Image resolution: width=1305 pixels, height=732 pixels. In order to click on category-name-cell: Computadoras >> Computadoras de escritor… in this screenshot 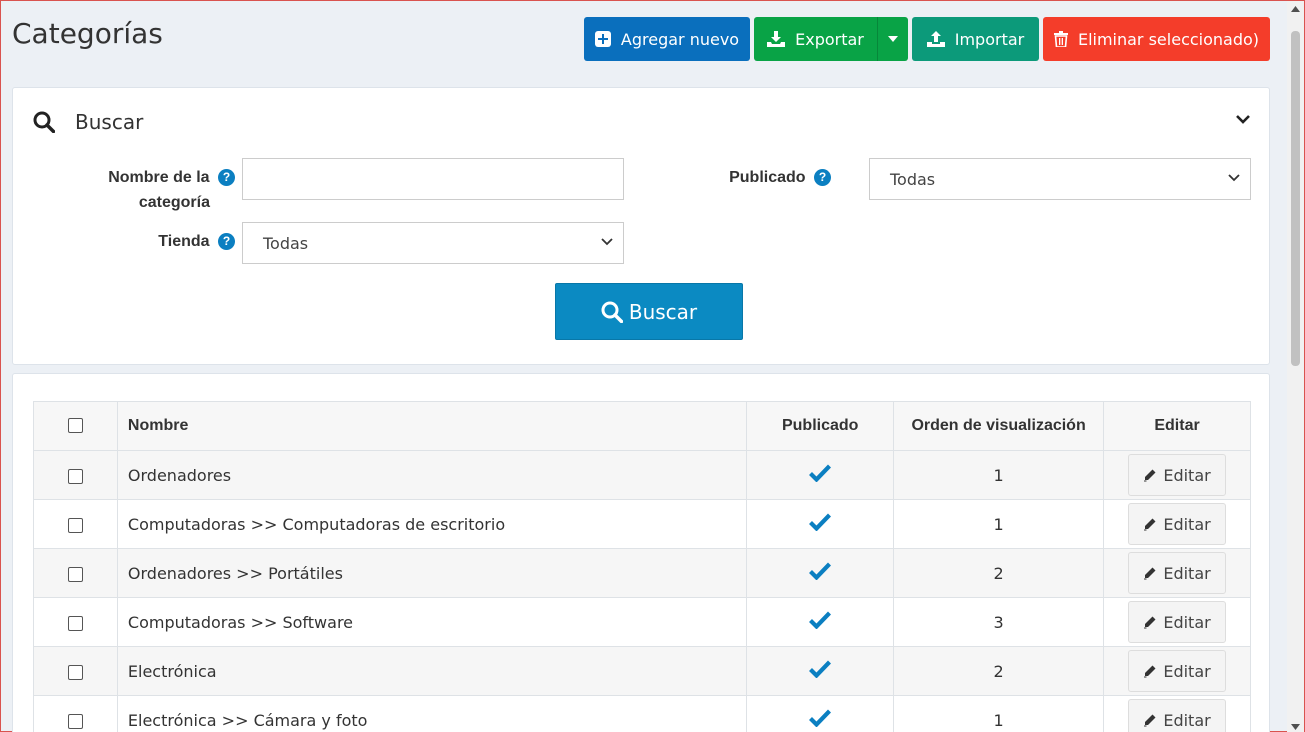, I will do `click(432, 524)`.